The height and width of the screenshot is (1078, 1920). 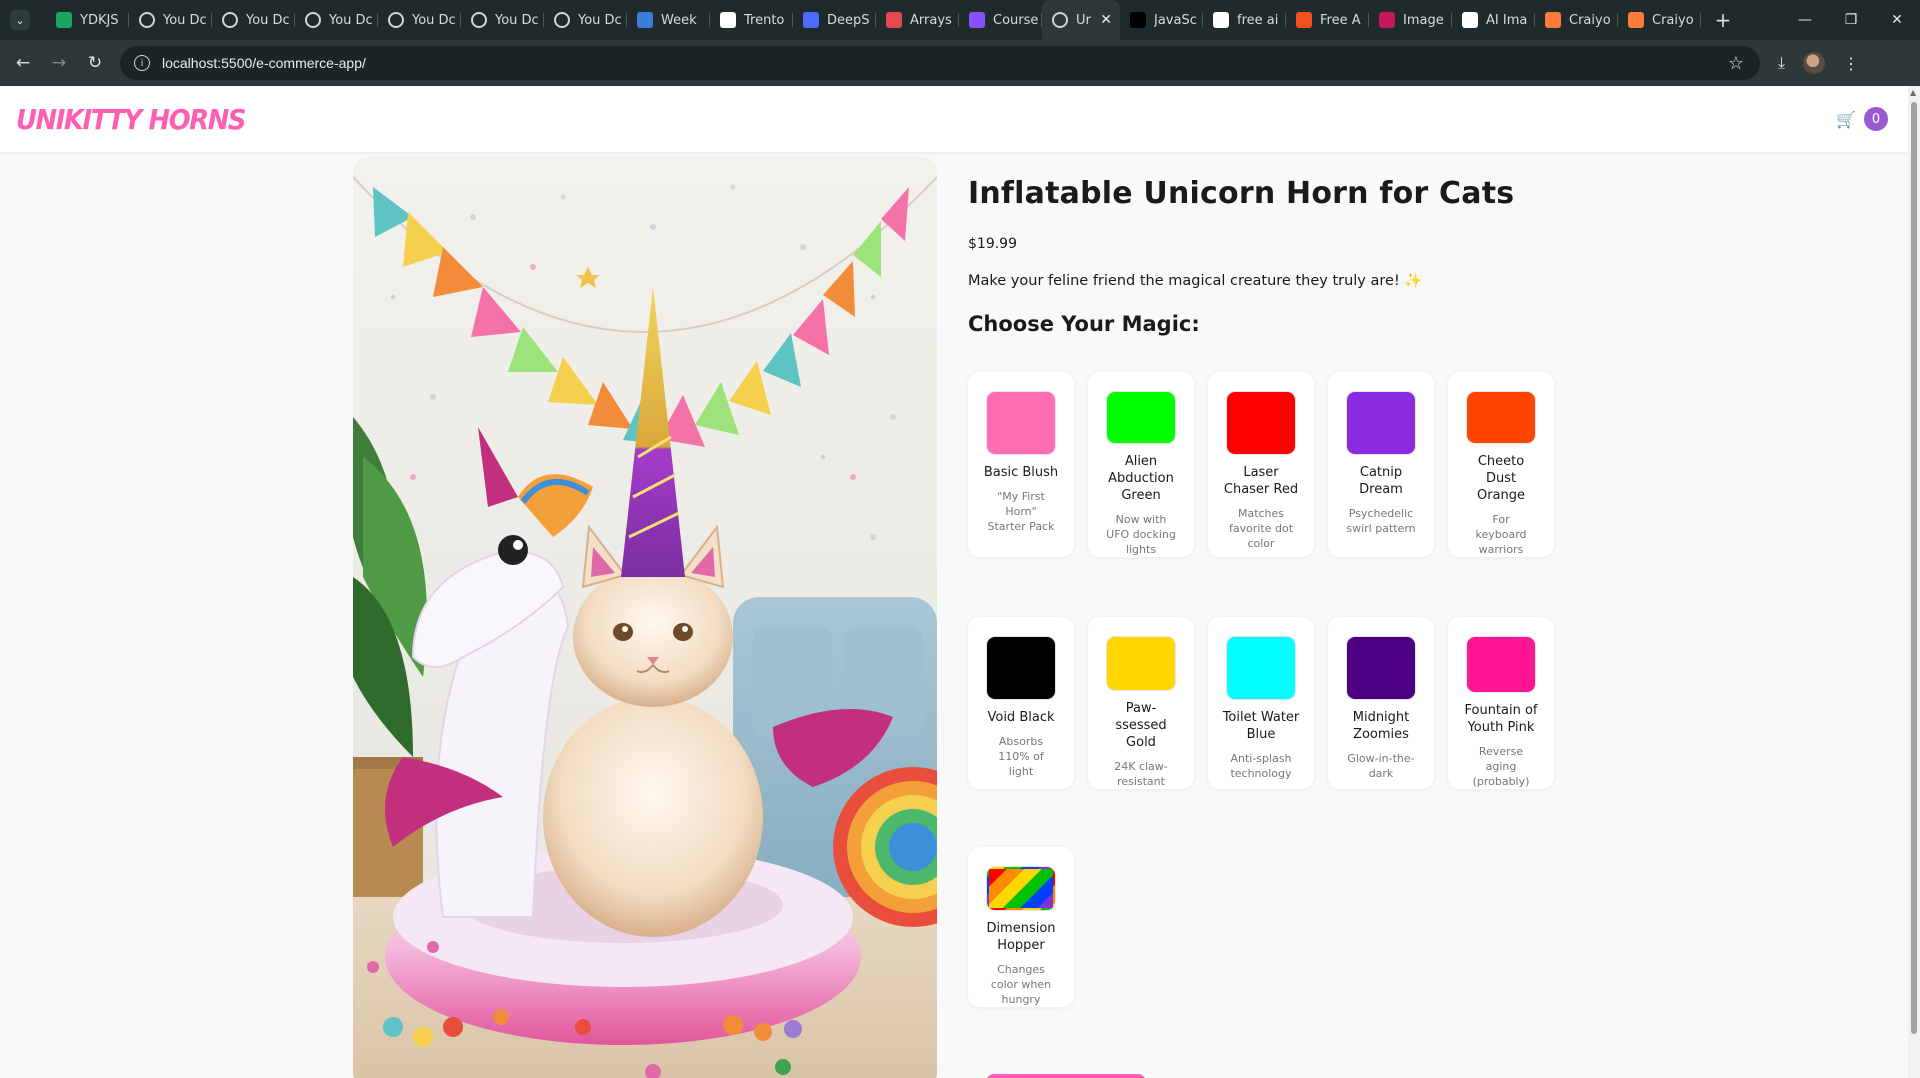 I want to click on minimize-icon: —, so click(x=1805, y=20).